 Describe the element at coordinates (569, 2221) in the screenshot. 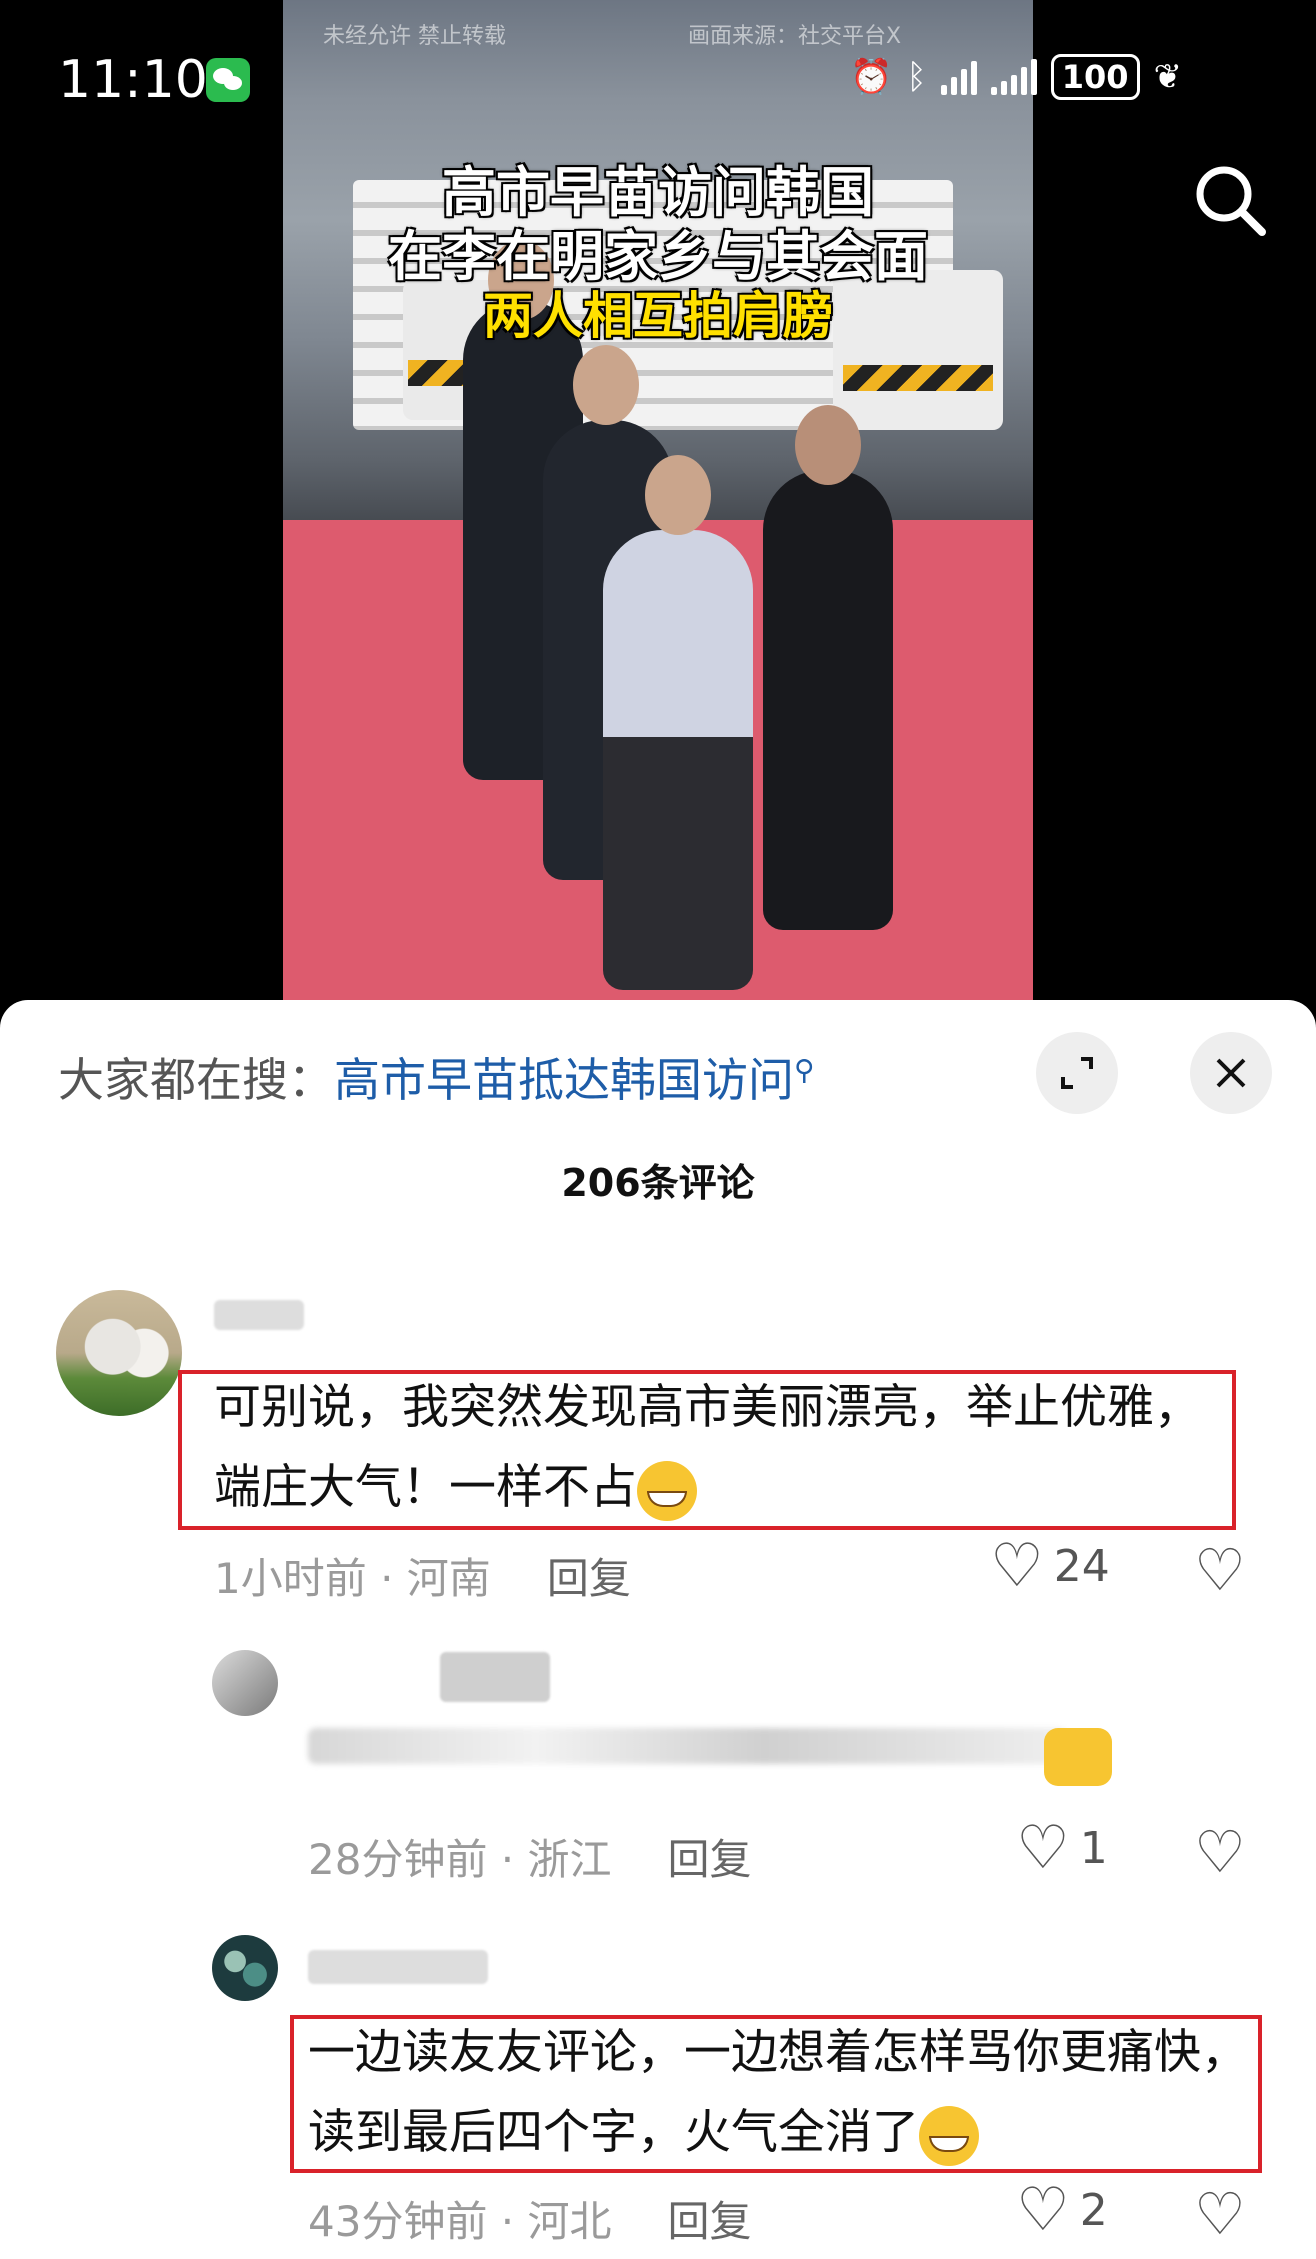

I see `comment-location: 河北` at that location.